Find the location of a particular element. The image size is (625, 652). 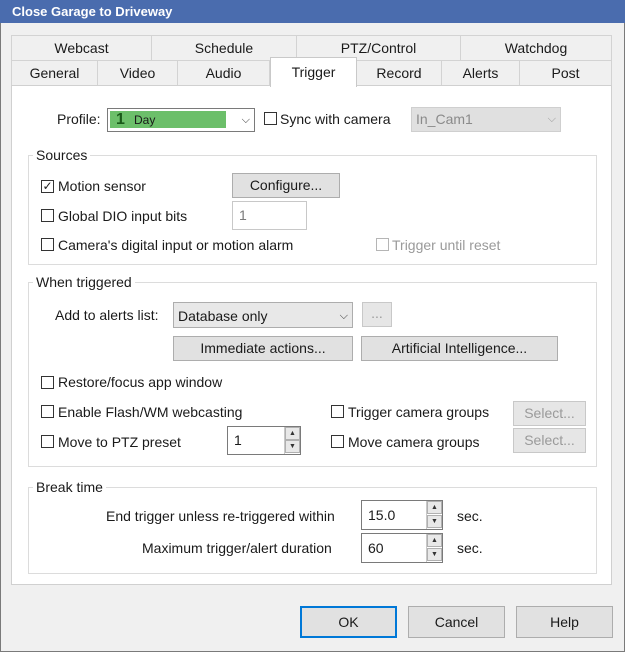

sources-legend: Sources is located at coordinates (62, 155).